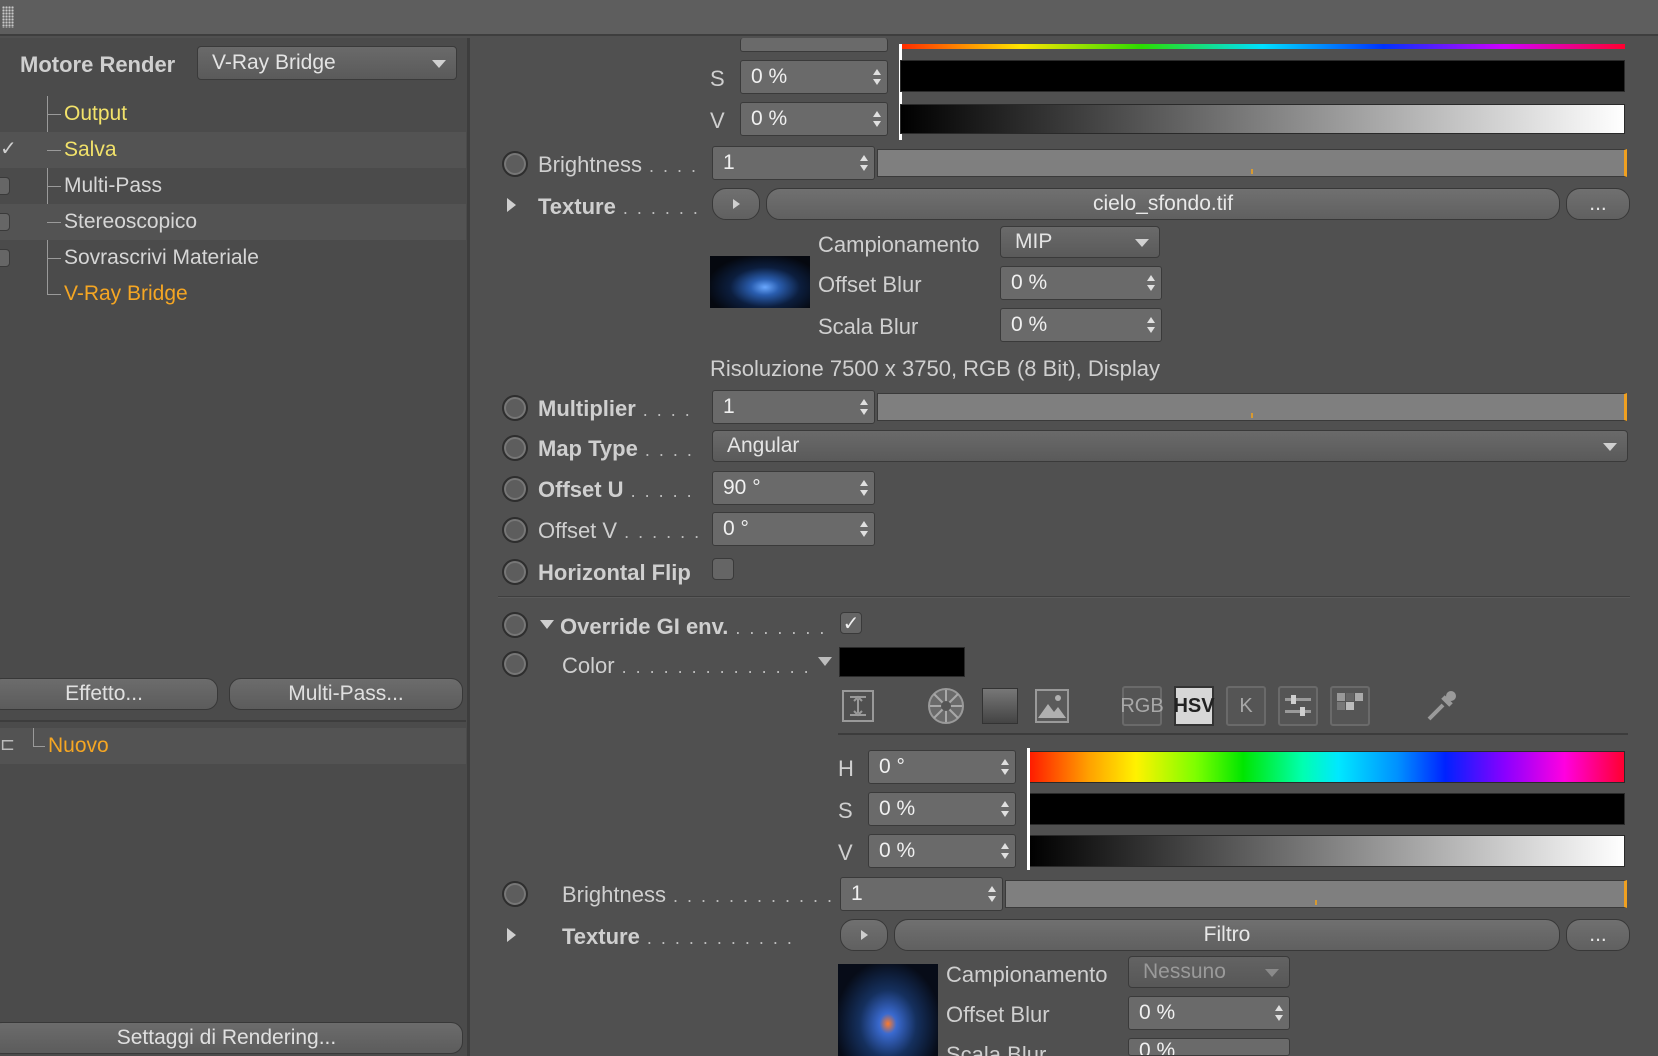 The image size is (1658, 1056). I want to click on gi-brightness-slider, so click(1316, 894).